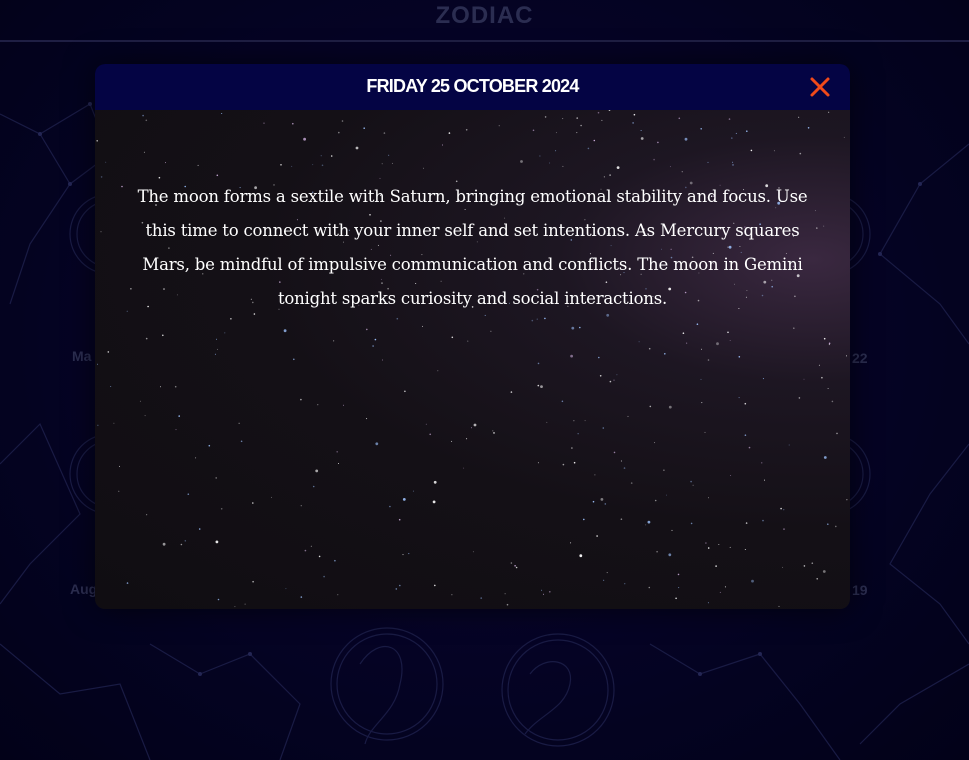 This screenshot has height=760, width=969. I want to click on modal-title: FRIDAY 25 OCTOBER 2024, so click(472, 86).